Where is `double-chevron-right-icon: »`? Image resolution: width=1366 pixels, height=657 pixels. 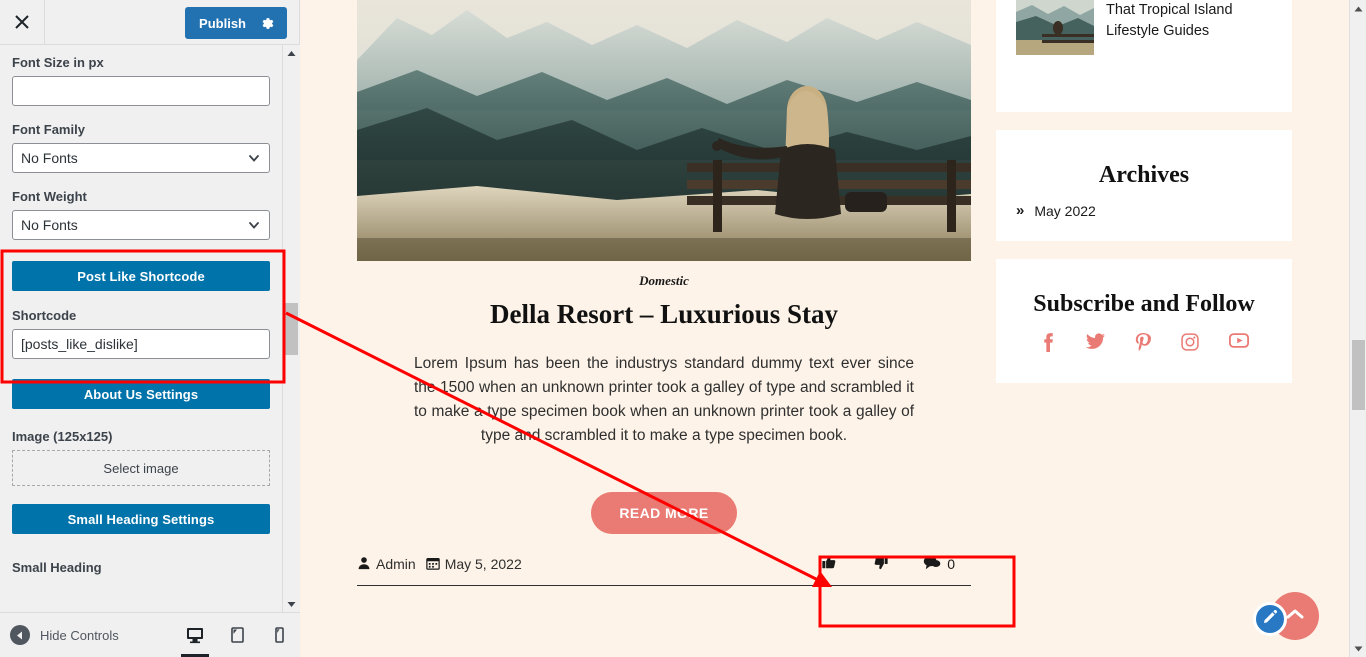 double-chevron-right-icon: » is located at coordinates (1020, 210).